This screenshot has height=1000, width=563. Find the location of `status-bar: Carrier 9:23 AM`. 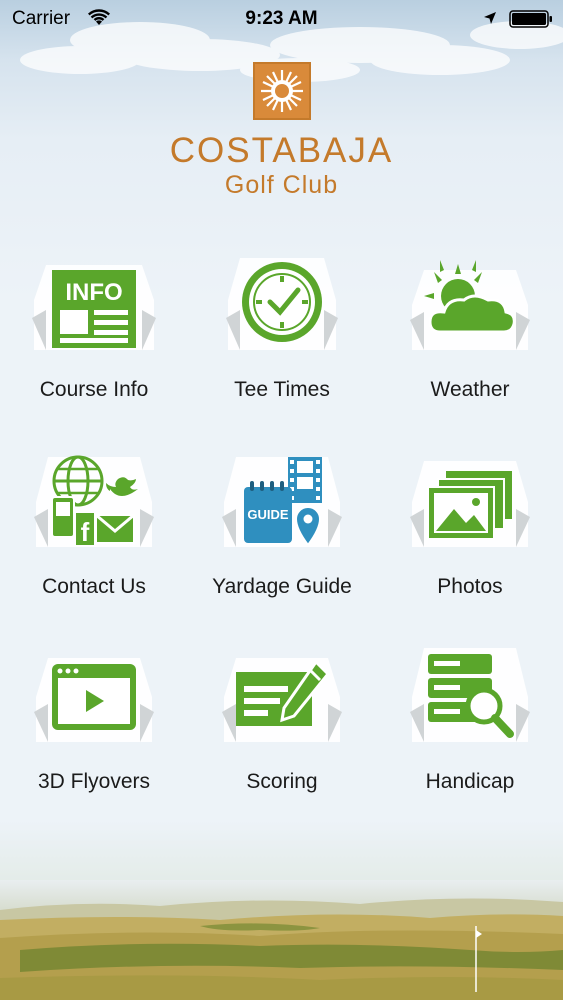

status-bar: Carrier 9:23 AM is located at coordinates (281, 20).